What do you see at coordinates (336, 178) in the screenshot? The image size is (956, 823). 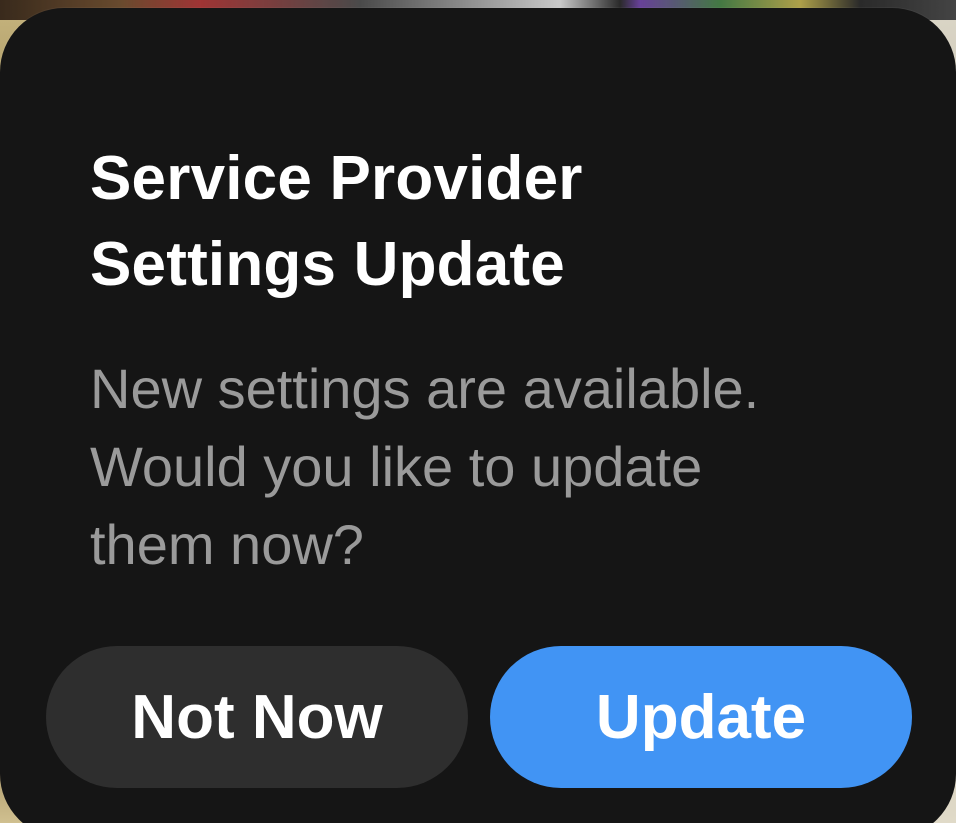 I see `alert-title-line: Service Provider` at bounding box center [336, 178].